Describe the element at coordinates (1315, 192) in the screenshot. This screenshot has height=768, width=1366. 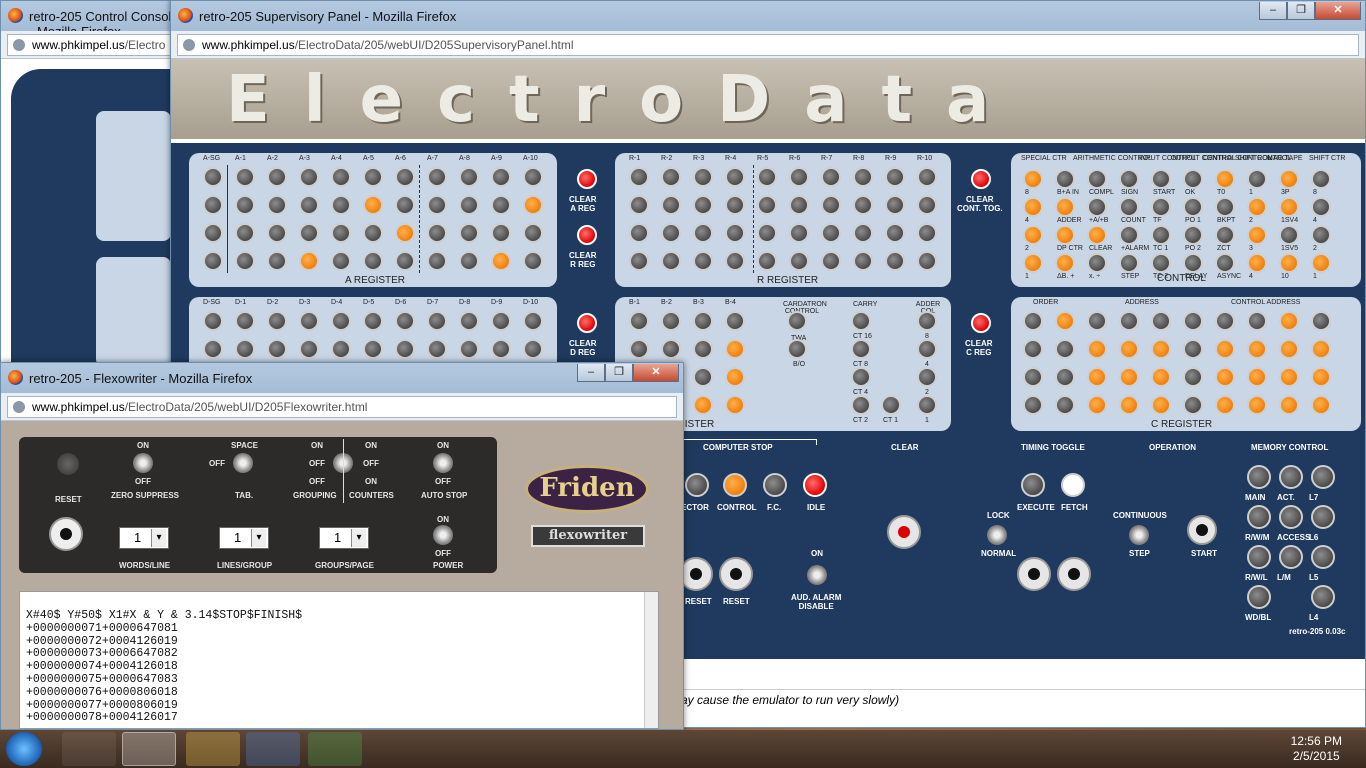
I see `control-cell-label: 8` at that location.